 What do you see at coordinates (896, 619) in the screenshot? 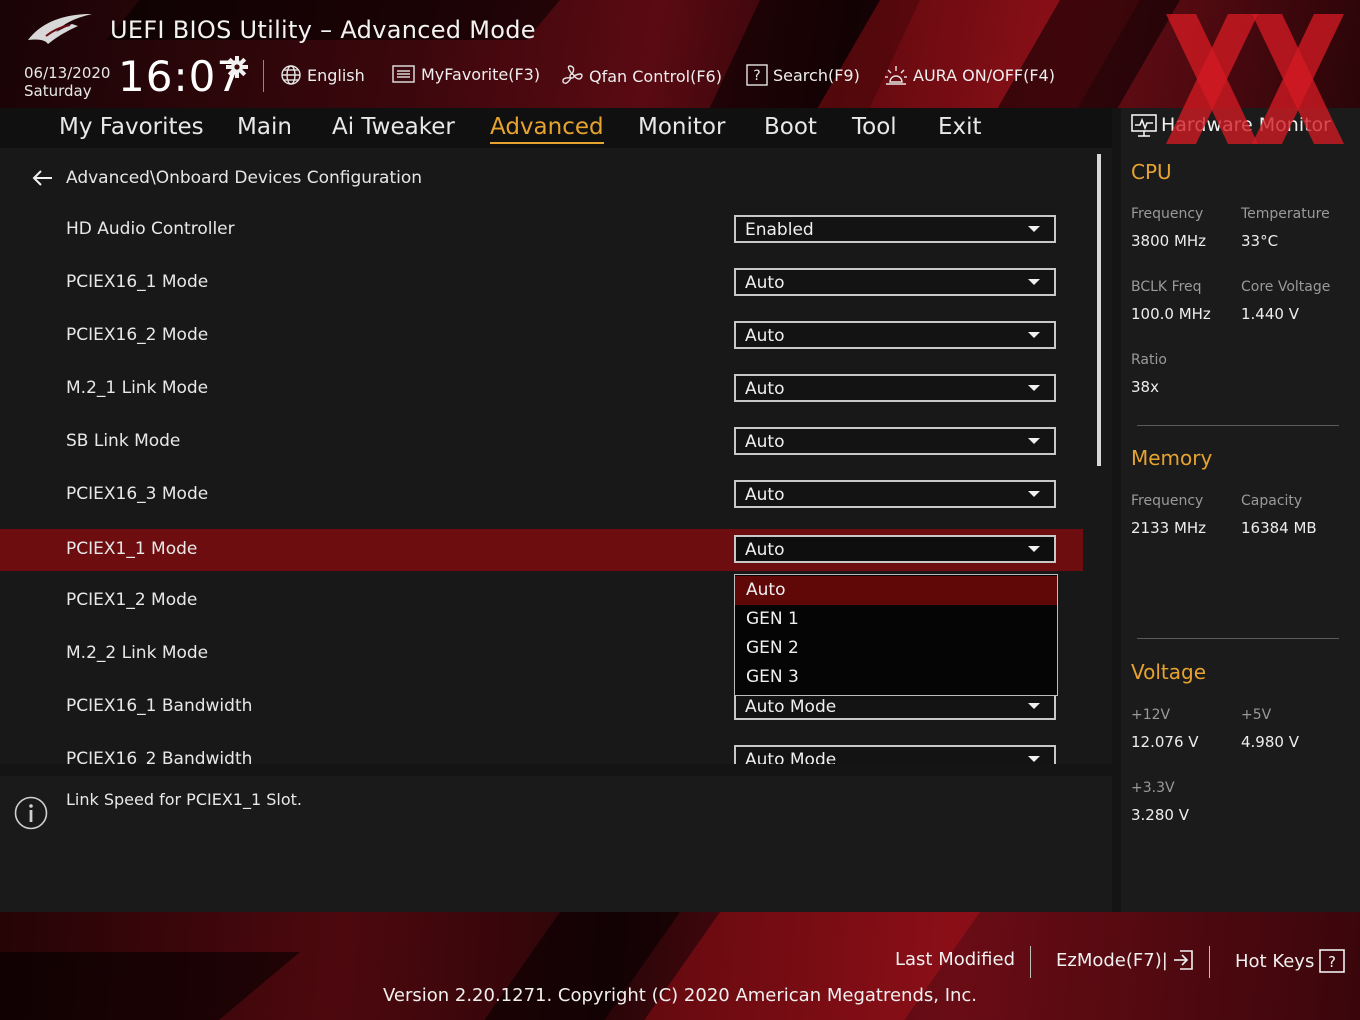
I see `option-gen-1: GEN 1` at bounding box center [896, 619].